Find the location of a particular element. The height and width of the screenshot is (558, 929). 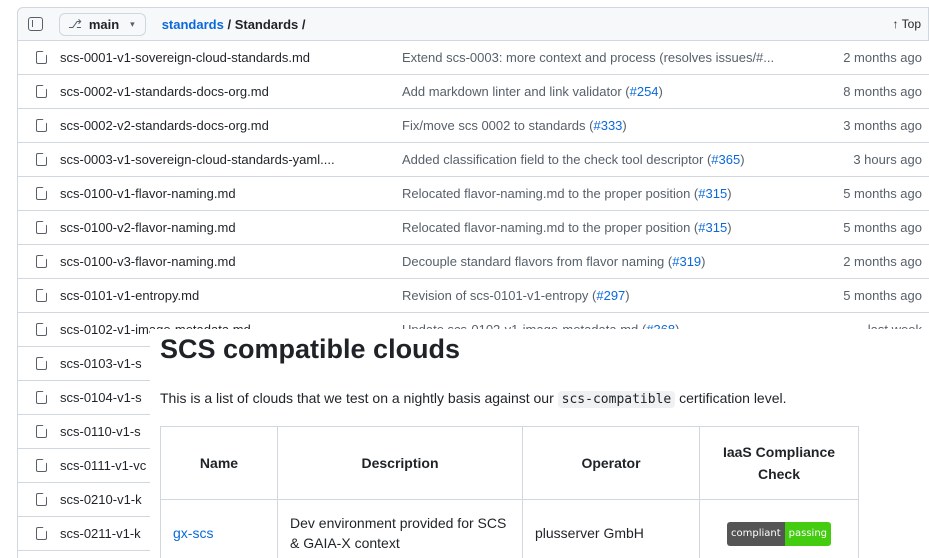

column-header-description: Description is located at coordinates (400, 463).